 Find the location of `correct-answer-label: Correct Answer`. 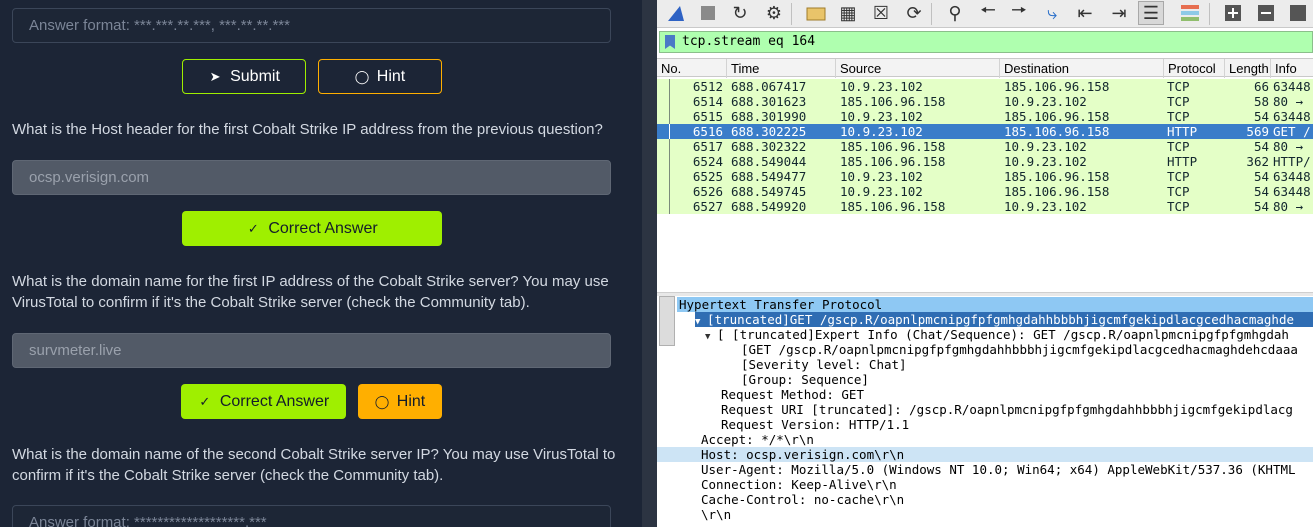

correct-answer-label: Correct Answer is located at coordinates (323, 228).